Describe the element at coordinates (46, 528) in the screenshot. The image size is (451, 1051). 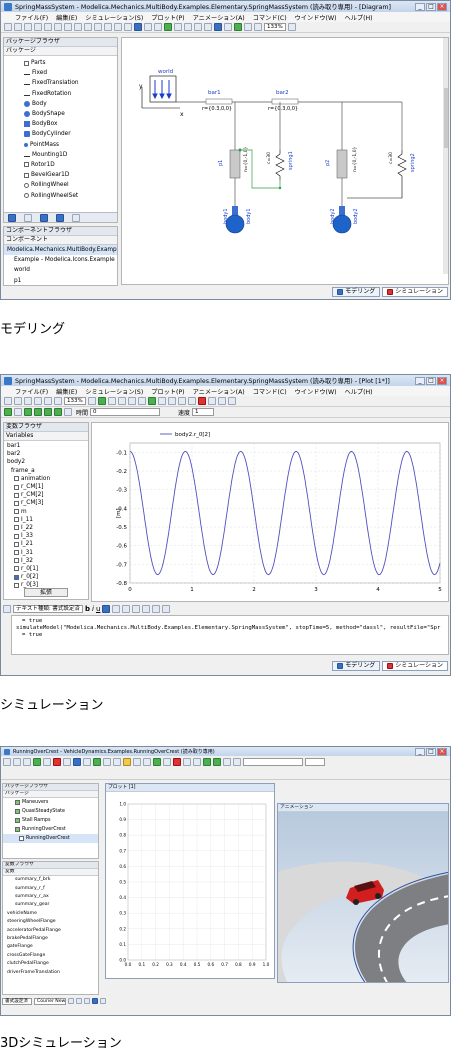
I see `var-i-22: I_22` at that location.